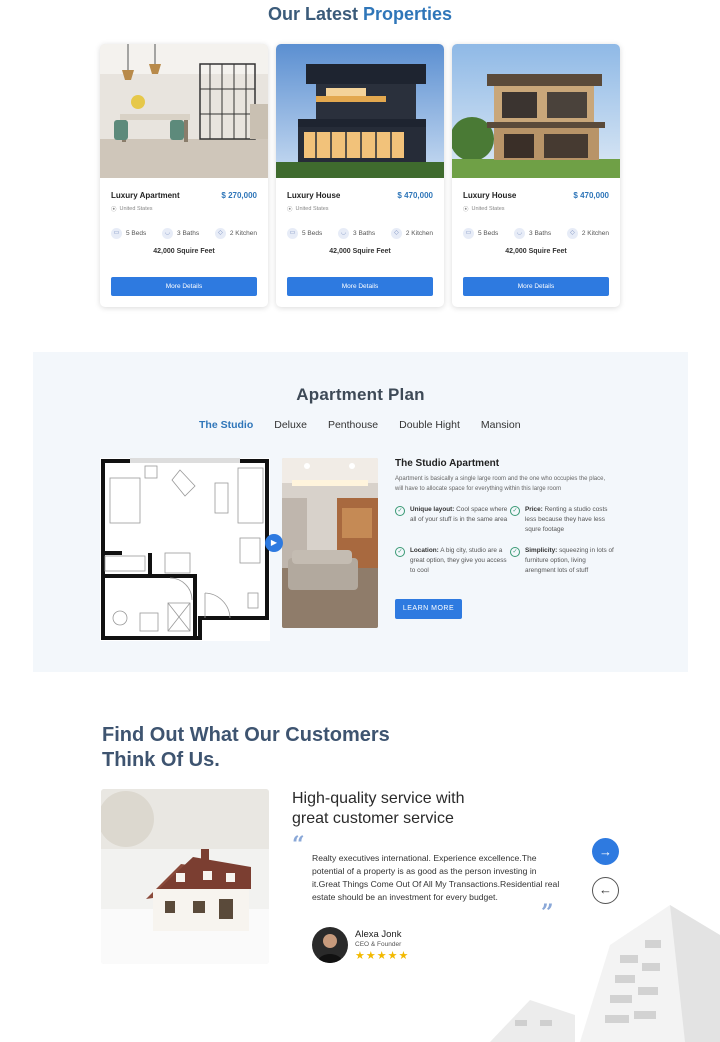 This screenshot has height=1042, width=720. Describe the element at coordinates (246, 735) in the screenshot. I see `testimonials-title-line1: Find Out What Our Customers` at that location.